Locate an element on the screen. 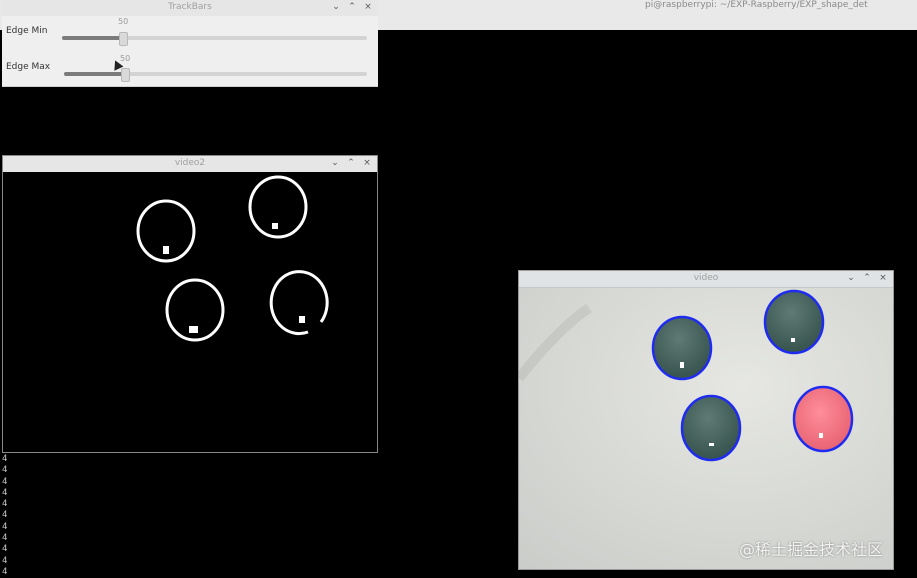 The width and height of the screenshot is (917, 578). window-title: video is located at coordinates (706, 278).